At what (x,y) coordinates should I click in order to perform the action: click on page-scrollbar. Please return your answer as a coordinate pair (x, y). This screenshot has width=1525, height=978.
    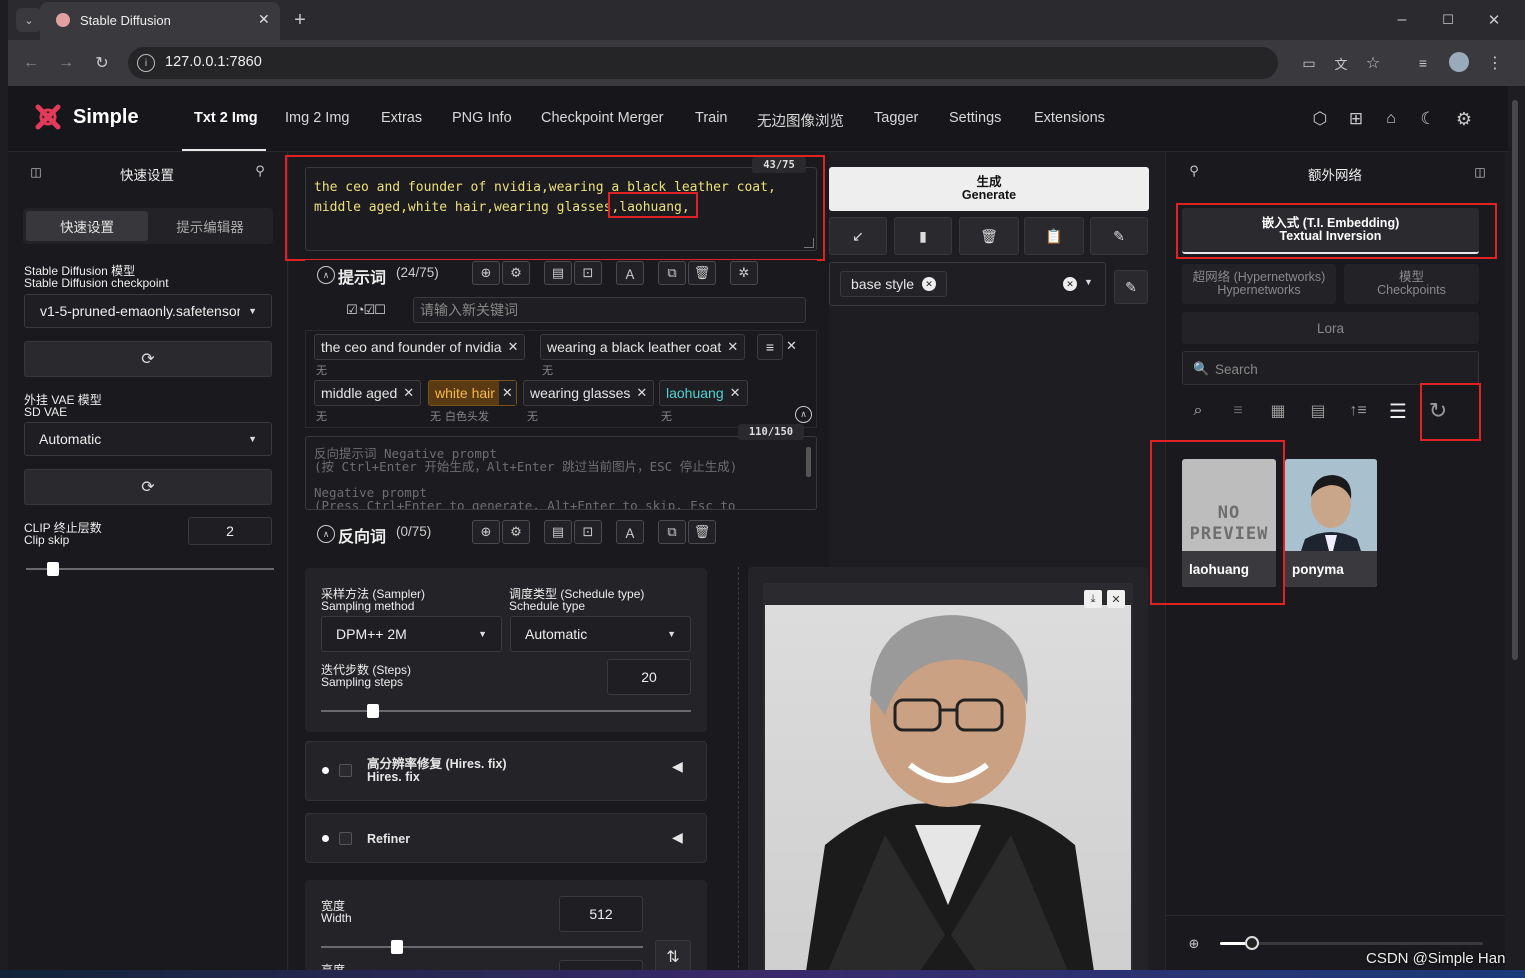
    Looking at the image, I should click on (1516, 532).